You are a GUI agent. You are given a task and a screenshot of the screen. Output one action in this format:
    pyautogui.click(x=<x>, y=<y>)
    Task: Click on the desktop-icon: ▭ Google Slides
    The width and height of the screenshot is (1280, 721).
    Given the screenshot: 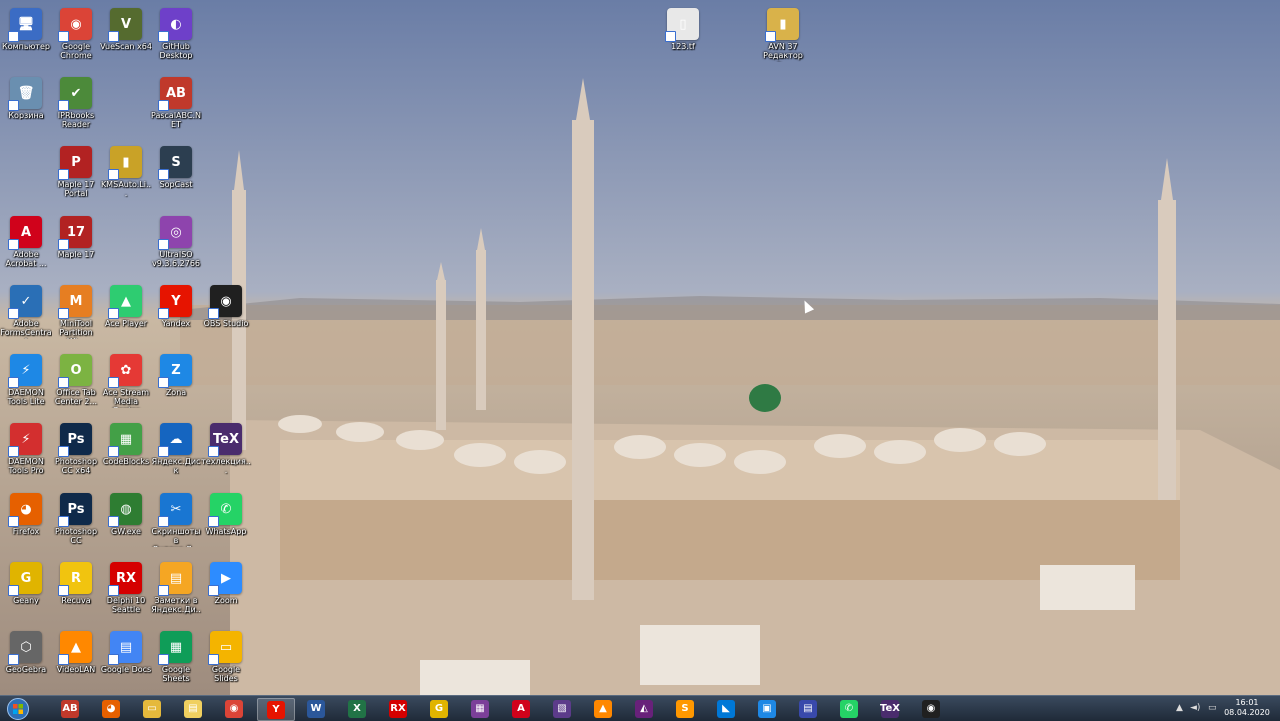 What is the action you would take?
    pyautogui.click(x=226, y=660)
    